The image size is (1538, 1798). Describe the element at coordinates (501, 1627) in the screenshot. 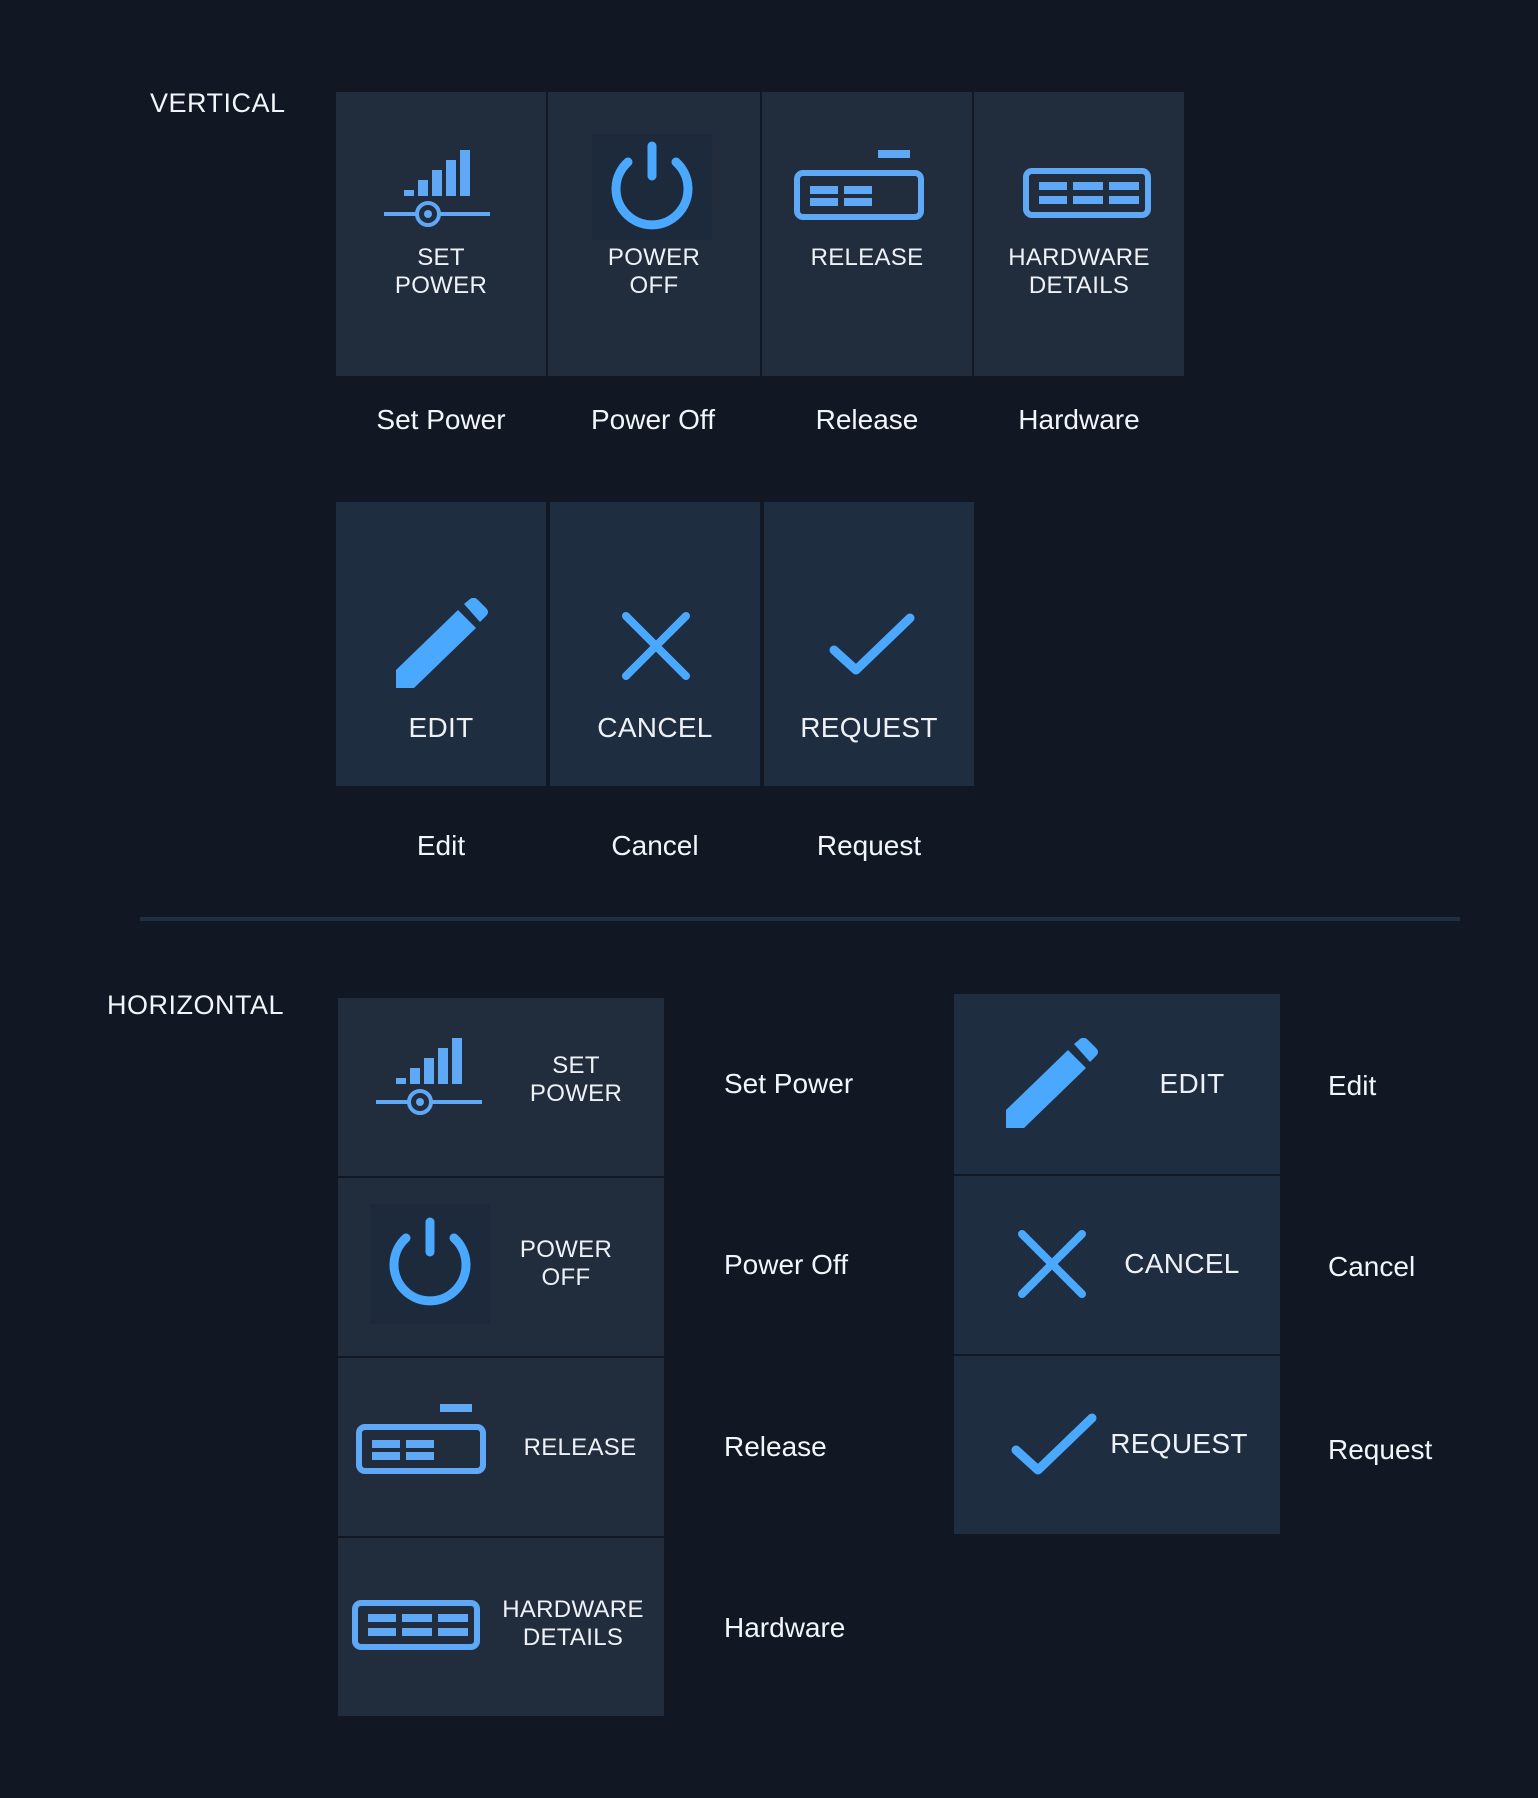

I see `horizontal-hardware-details-button: HARDWARE DETAILS` at that location.